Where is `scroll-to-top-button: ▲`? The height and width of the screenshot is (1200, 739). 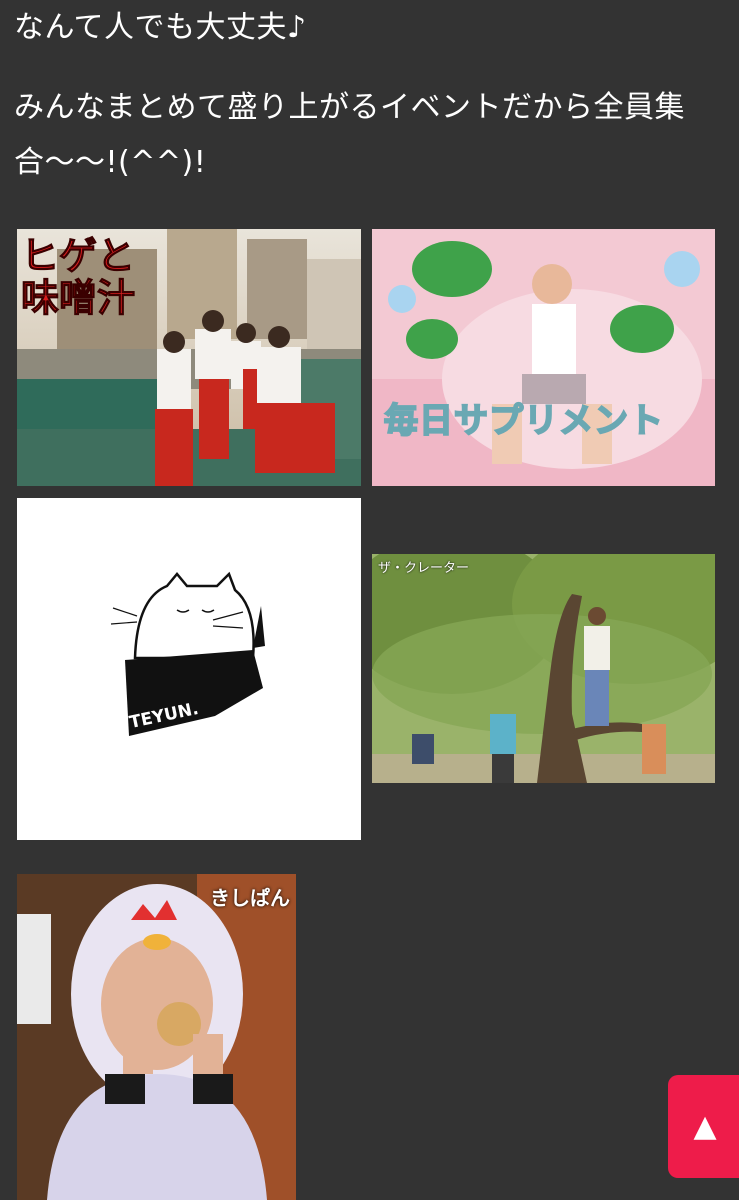
scroll-to-top-button: ▲ is located at coordinates (703, 1126).